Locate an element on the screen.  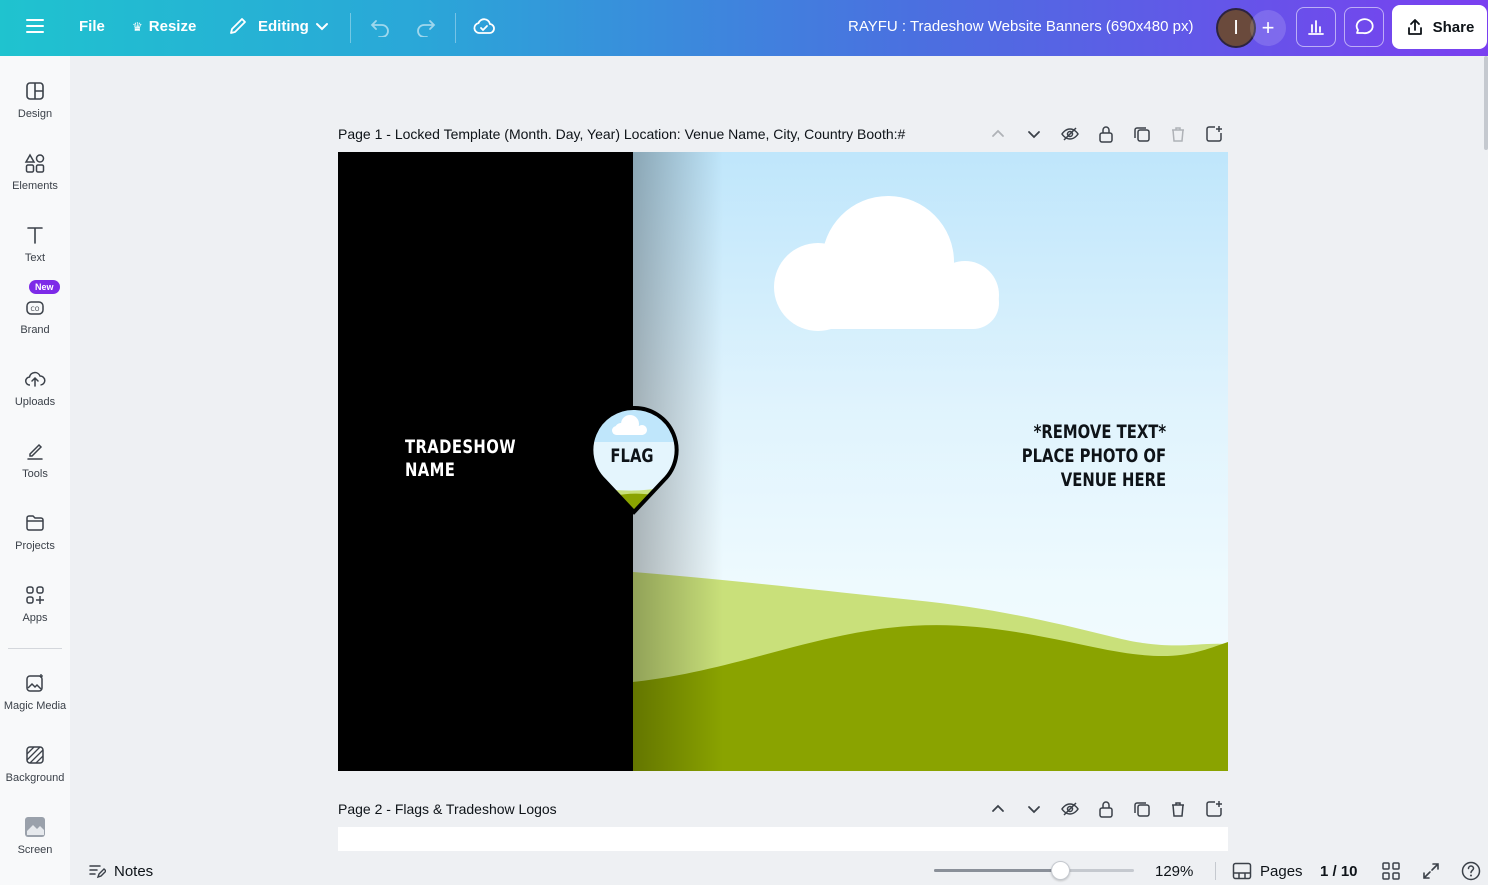
sidebar-item-label: Brand is located at coordinates (35, 330).